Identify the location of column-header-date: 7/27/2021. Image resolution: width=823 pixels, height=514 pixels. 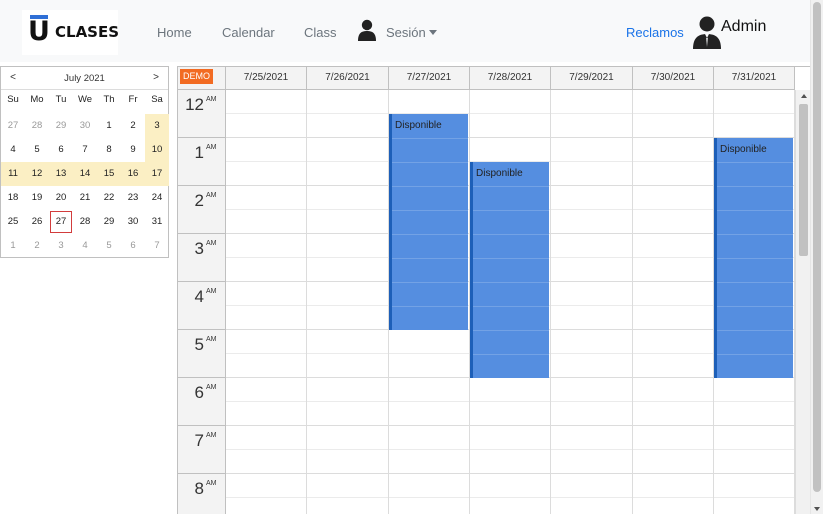
(429, 78).